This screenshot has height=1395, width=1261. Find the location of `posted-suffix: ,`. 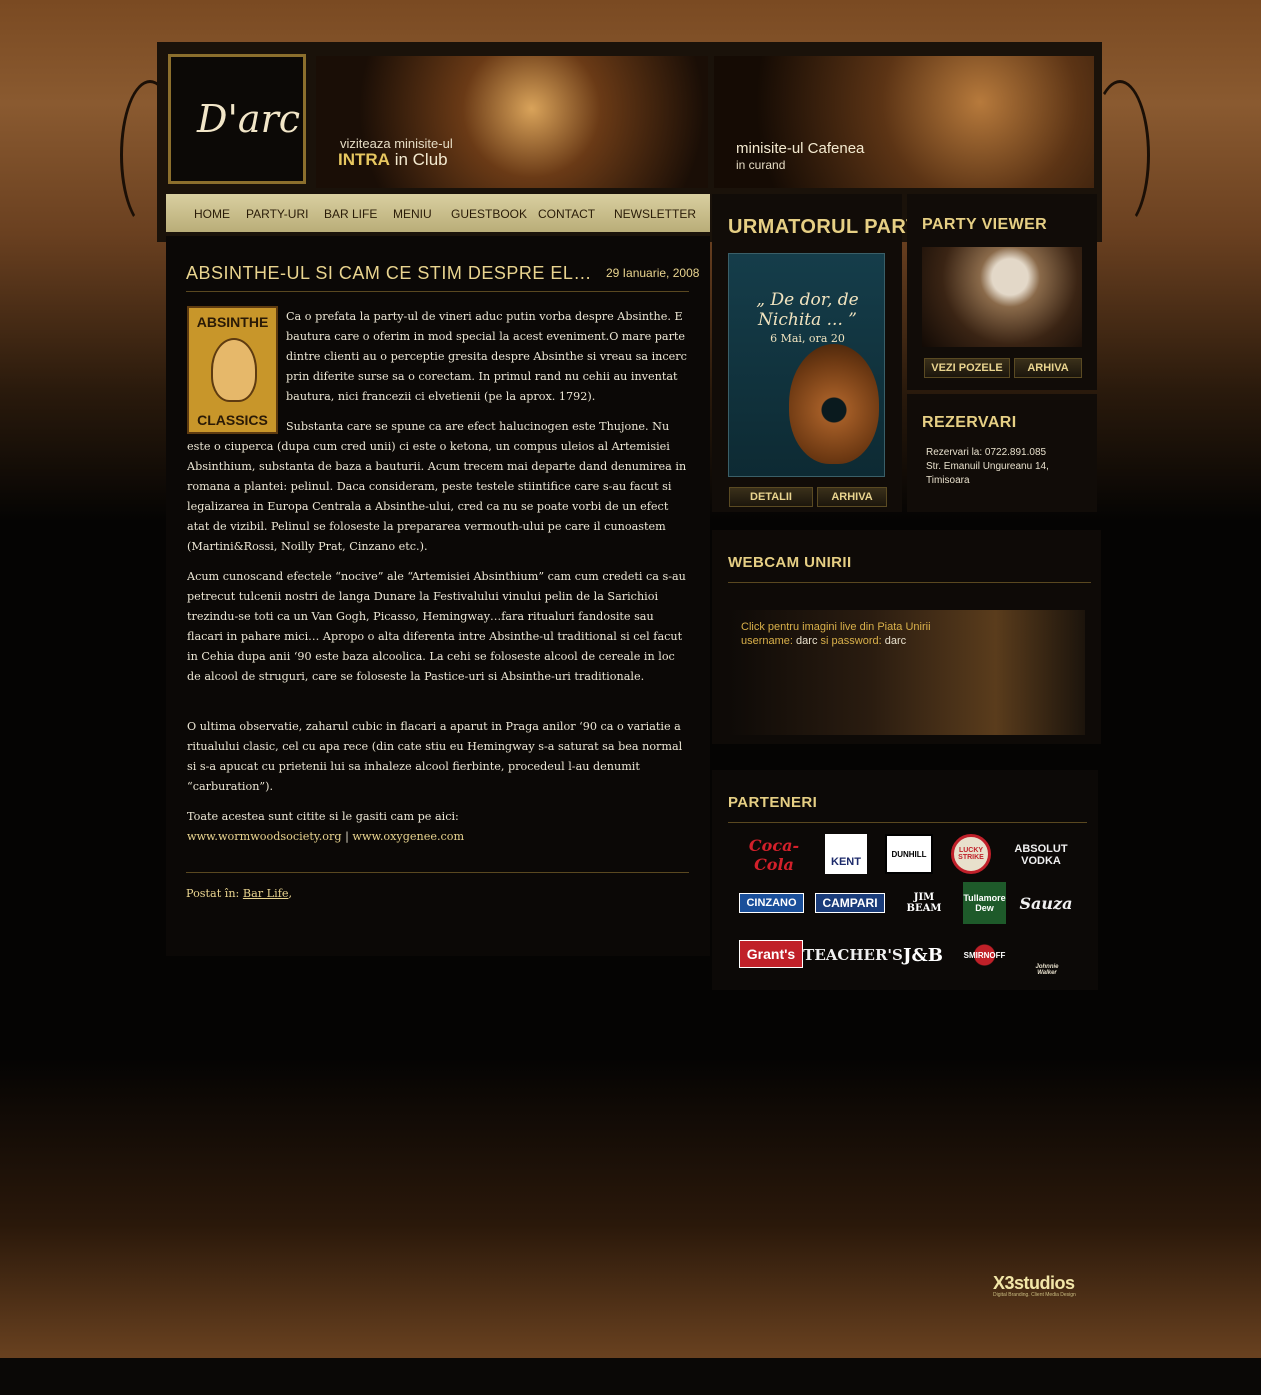

posted-suffix: , is located at coordinates (290, 893).